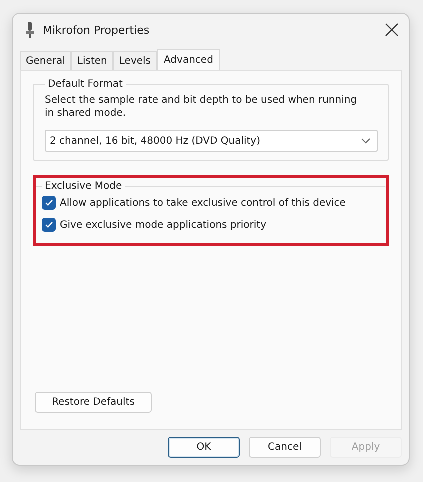 The image size is (423, 482). Describe the element at coordinates (285, 447) in the screenshot. I see `dialog-button: Cancel` at that location.